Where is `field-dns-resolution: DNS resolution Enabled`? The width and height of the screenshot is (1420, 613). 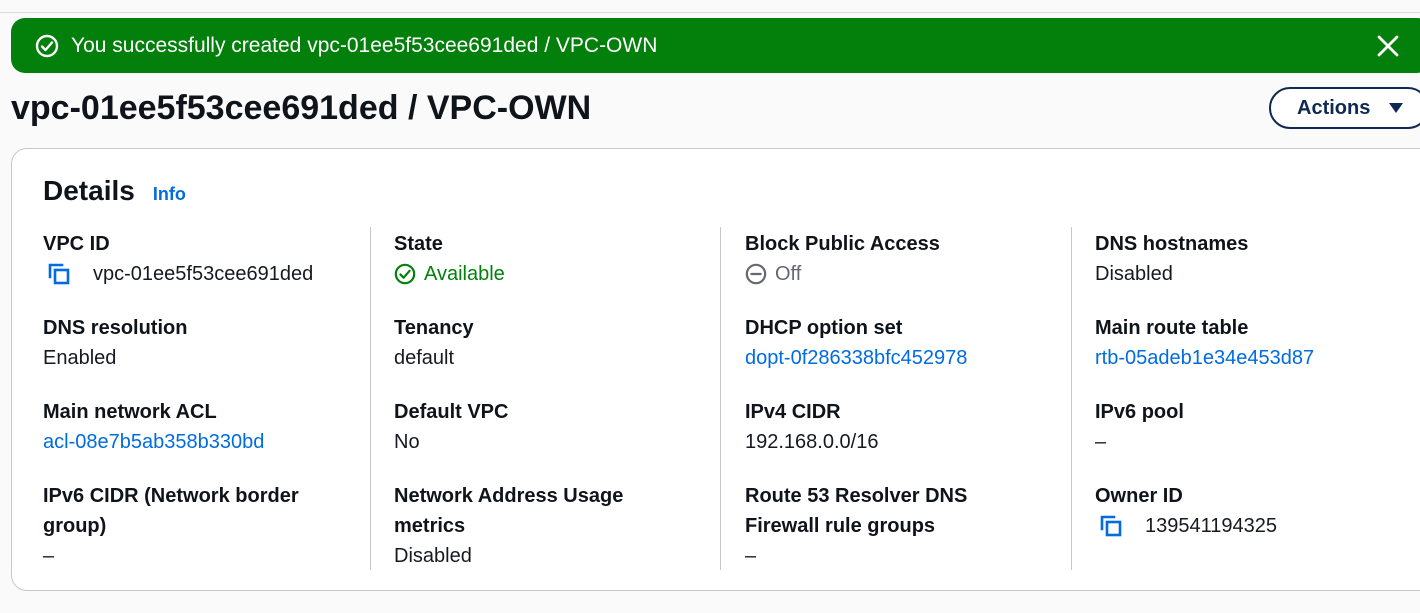
field-dns-resolution: DNS resolution Enabled is located at coordinates (188, 343).